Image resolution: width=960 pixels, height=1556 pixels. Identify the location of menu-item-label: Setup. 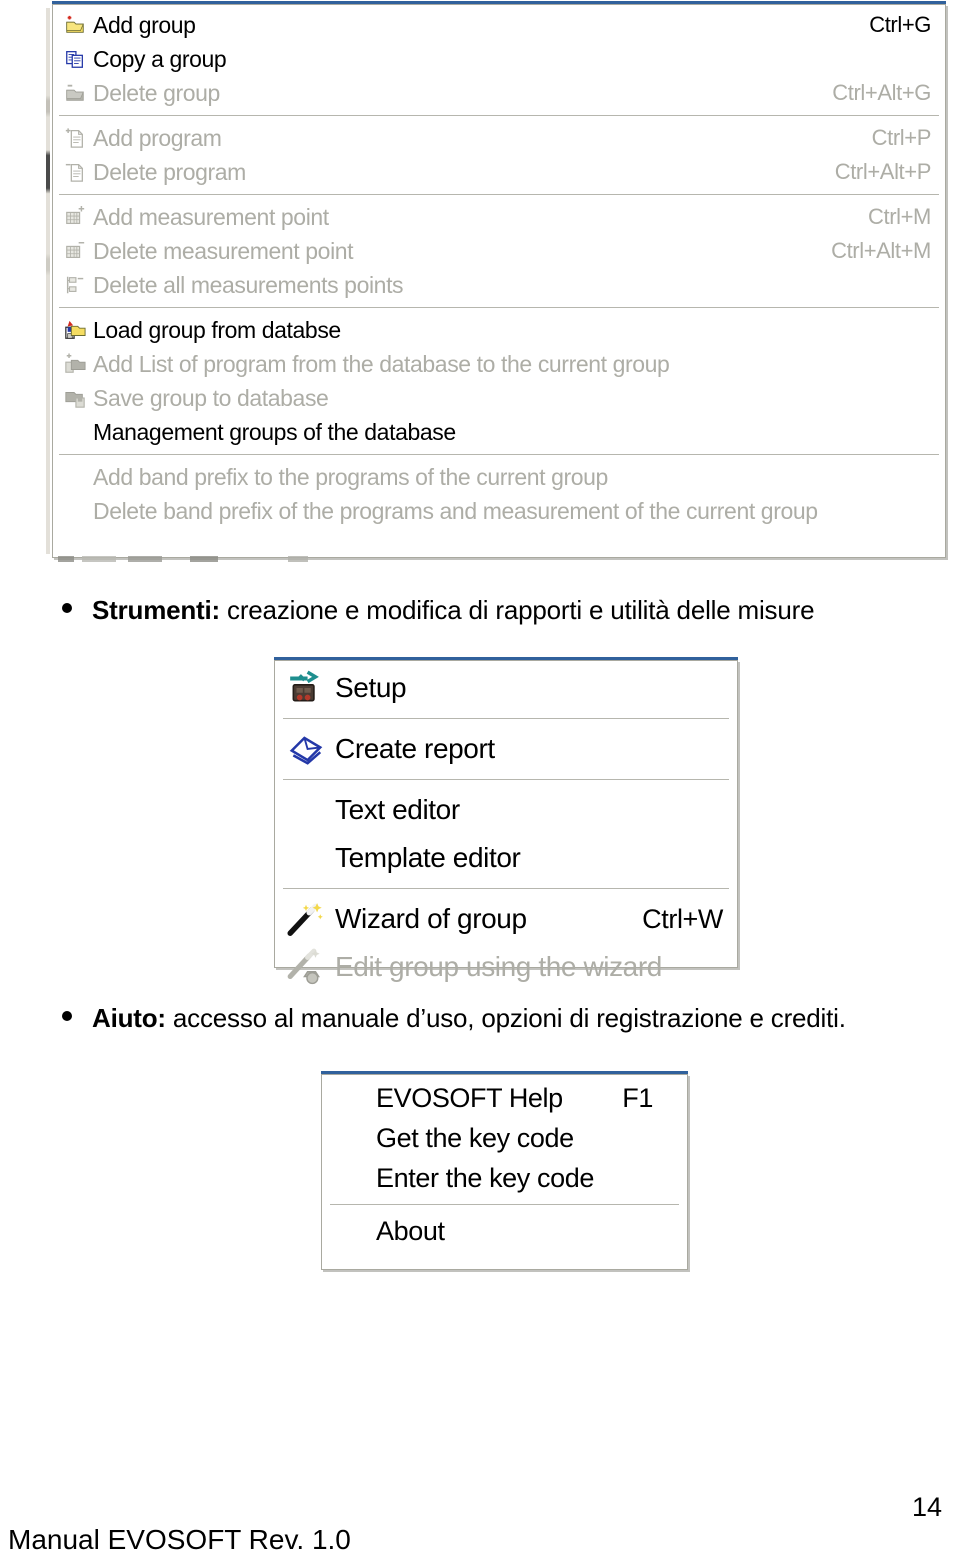
(371, 687).